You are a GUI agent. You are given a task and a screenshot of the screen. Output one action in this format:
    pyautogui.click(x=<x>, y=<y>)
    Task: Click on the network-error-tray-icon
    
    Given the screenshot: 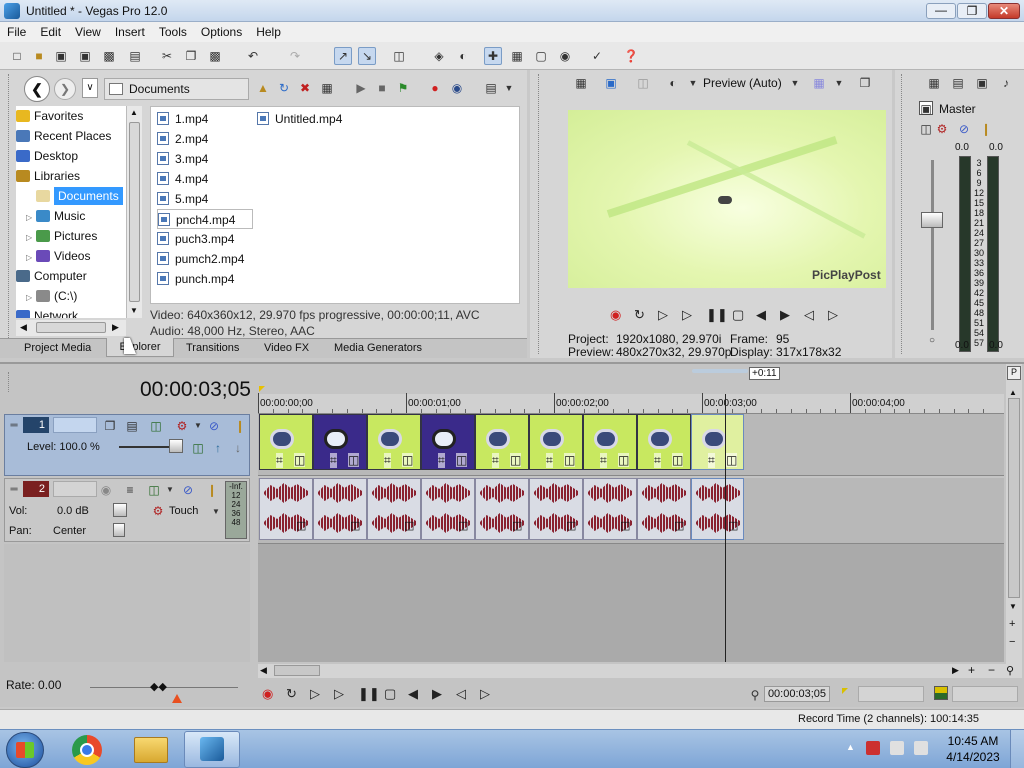 What is the action you would take?
    pyautogui.click(x=873, y=748)
    